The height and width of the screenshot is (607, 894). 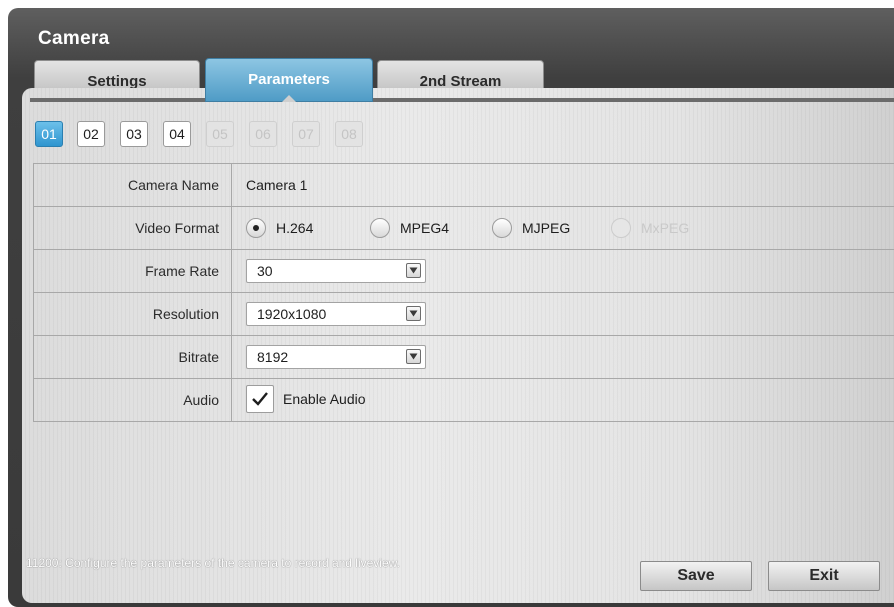 What do you see at coordinates (336, 271) in the screenshot?
I see `frame-rate-select: 30` at bounding box center [336, 271].